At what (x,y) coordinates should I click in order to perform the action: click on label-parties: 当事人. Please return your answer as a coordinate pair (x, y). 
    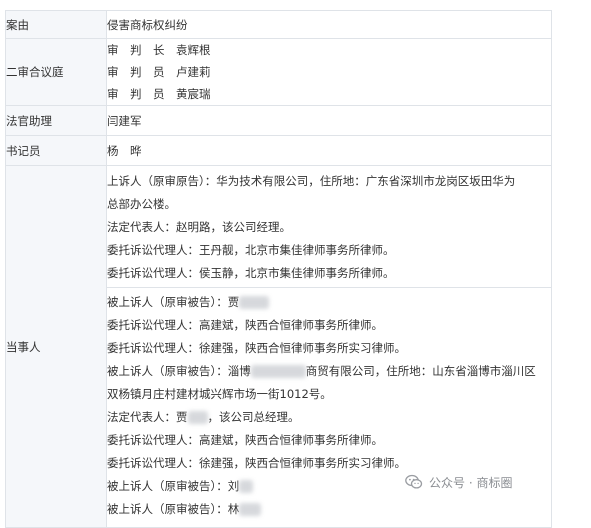
    Looking at the image, I should click on (56, 346).